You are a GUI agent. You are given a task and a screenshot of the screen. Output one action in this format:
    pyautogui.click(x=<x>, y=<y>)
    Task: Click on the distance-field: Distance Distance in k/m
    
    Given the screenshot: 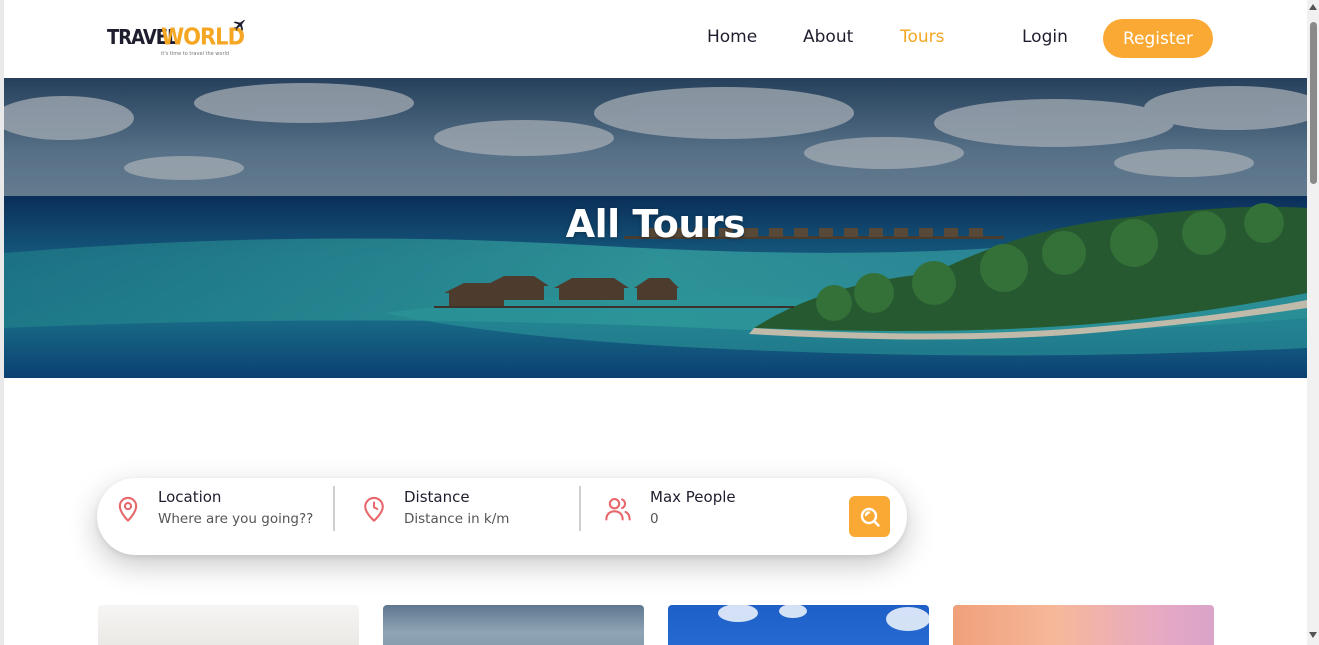 What is the action you would take?
    pyautogui.click(x=457, y=516)
    